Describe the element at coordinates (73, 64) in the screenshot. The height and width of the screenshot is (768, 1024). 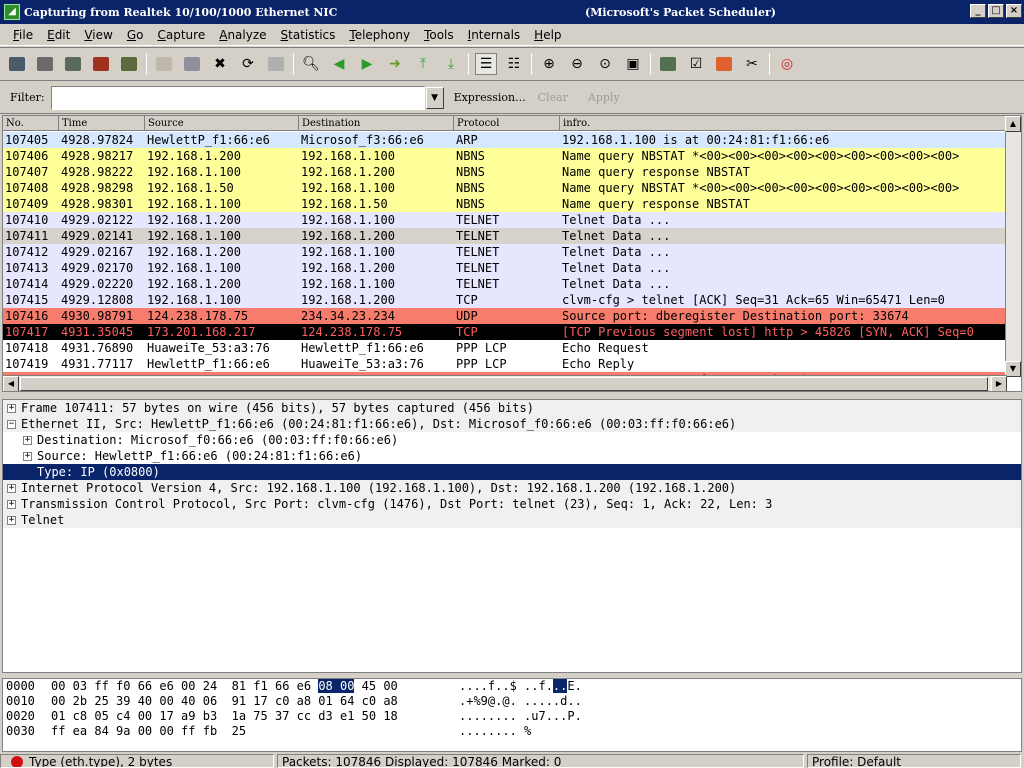
I see `start-icon` at that location.